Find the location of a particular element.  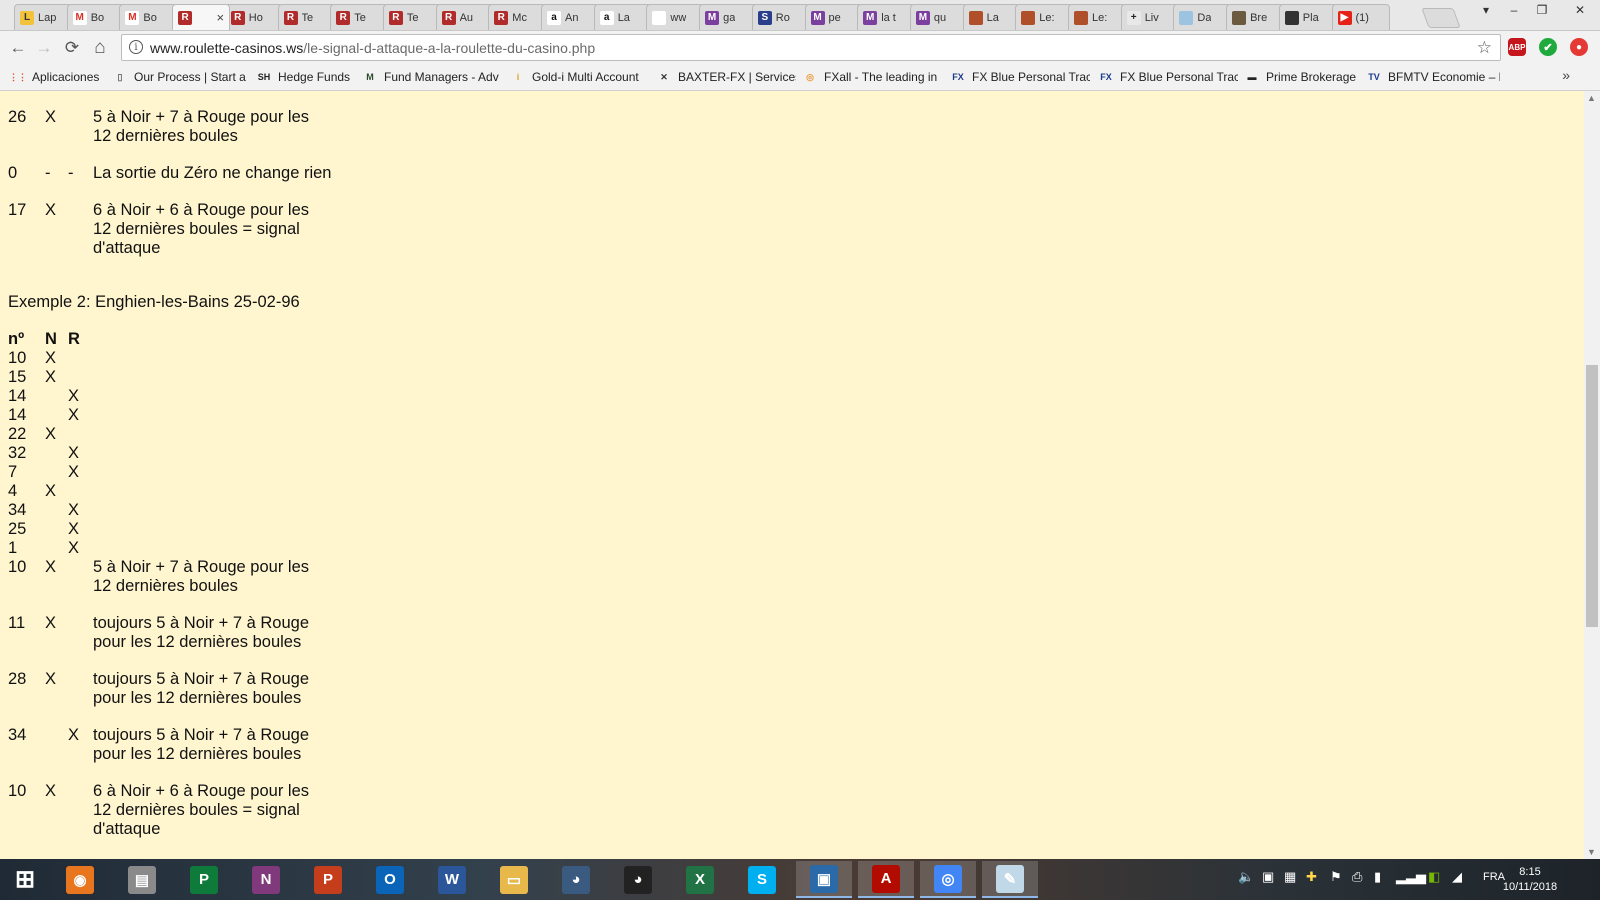

browser-tab: a An is located at coordinates (570, 17).